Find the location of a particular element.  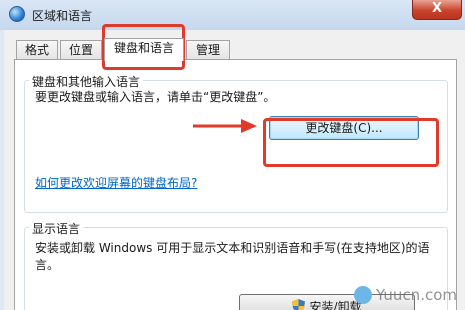

tab-location: 位置 is located at coordinates (81, 50).